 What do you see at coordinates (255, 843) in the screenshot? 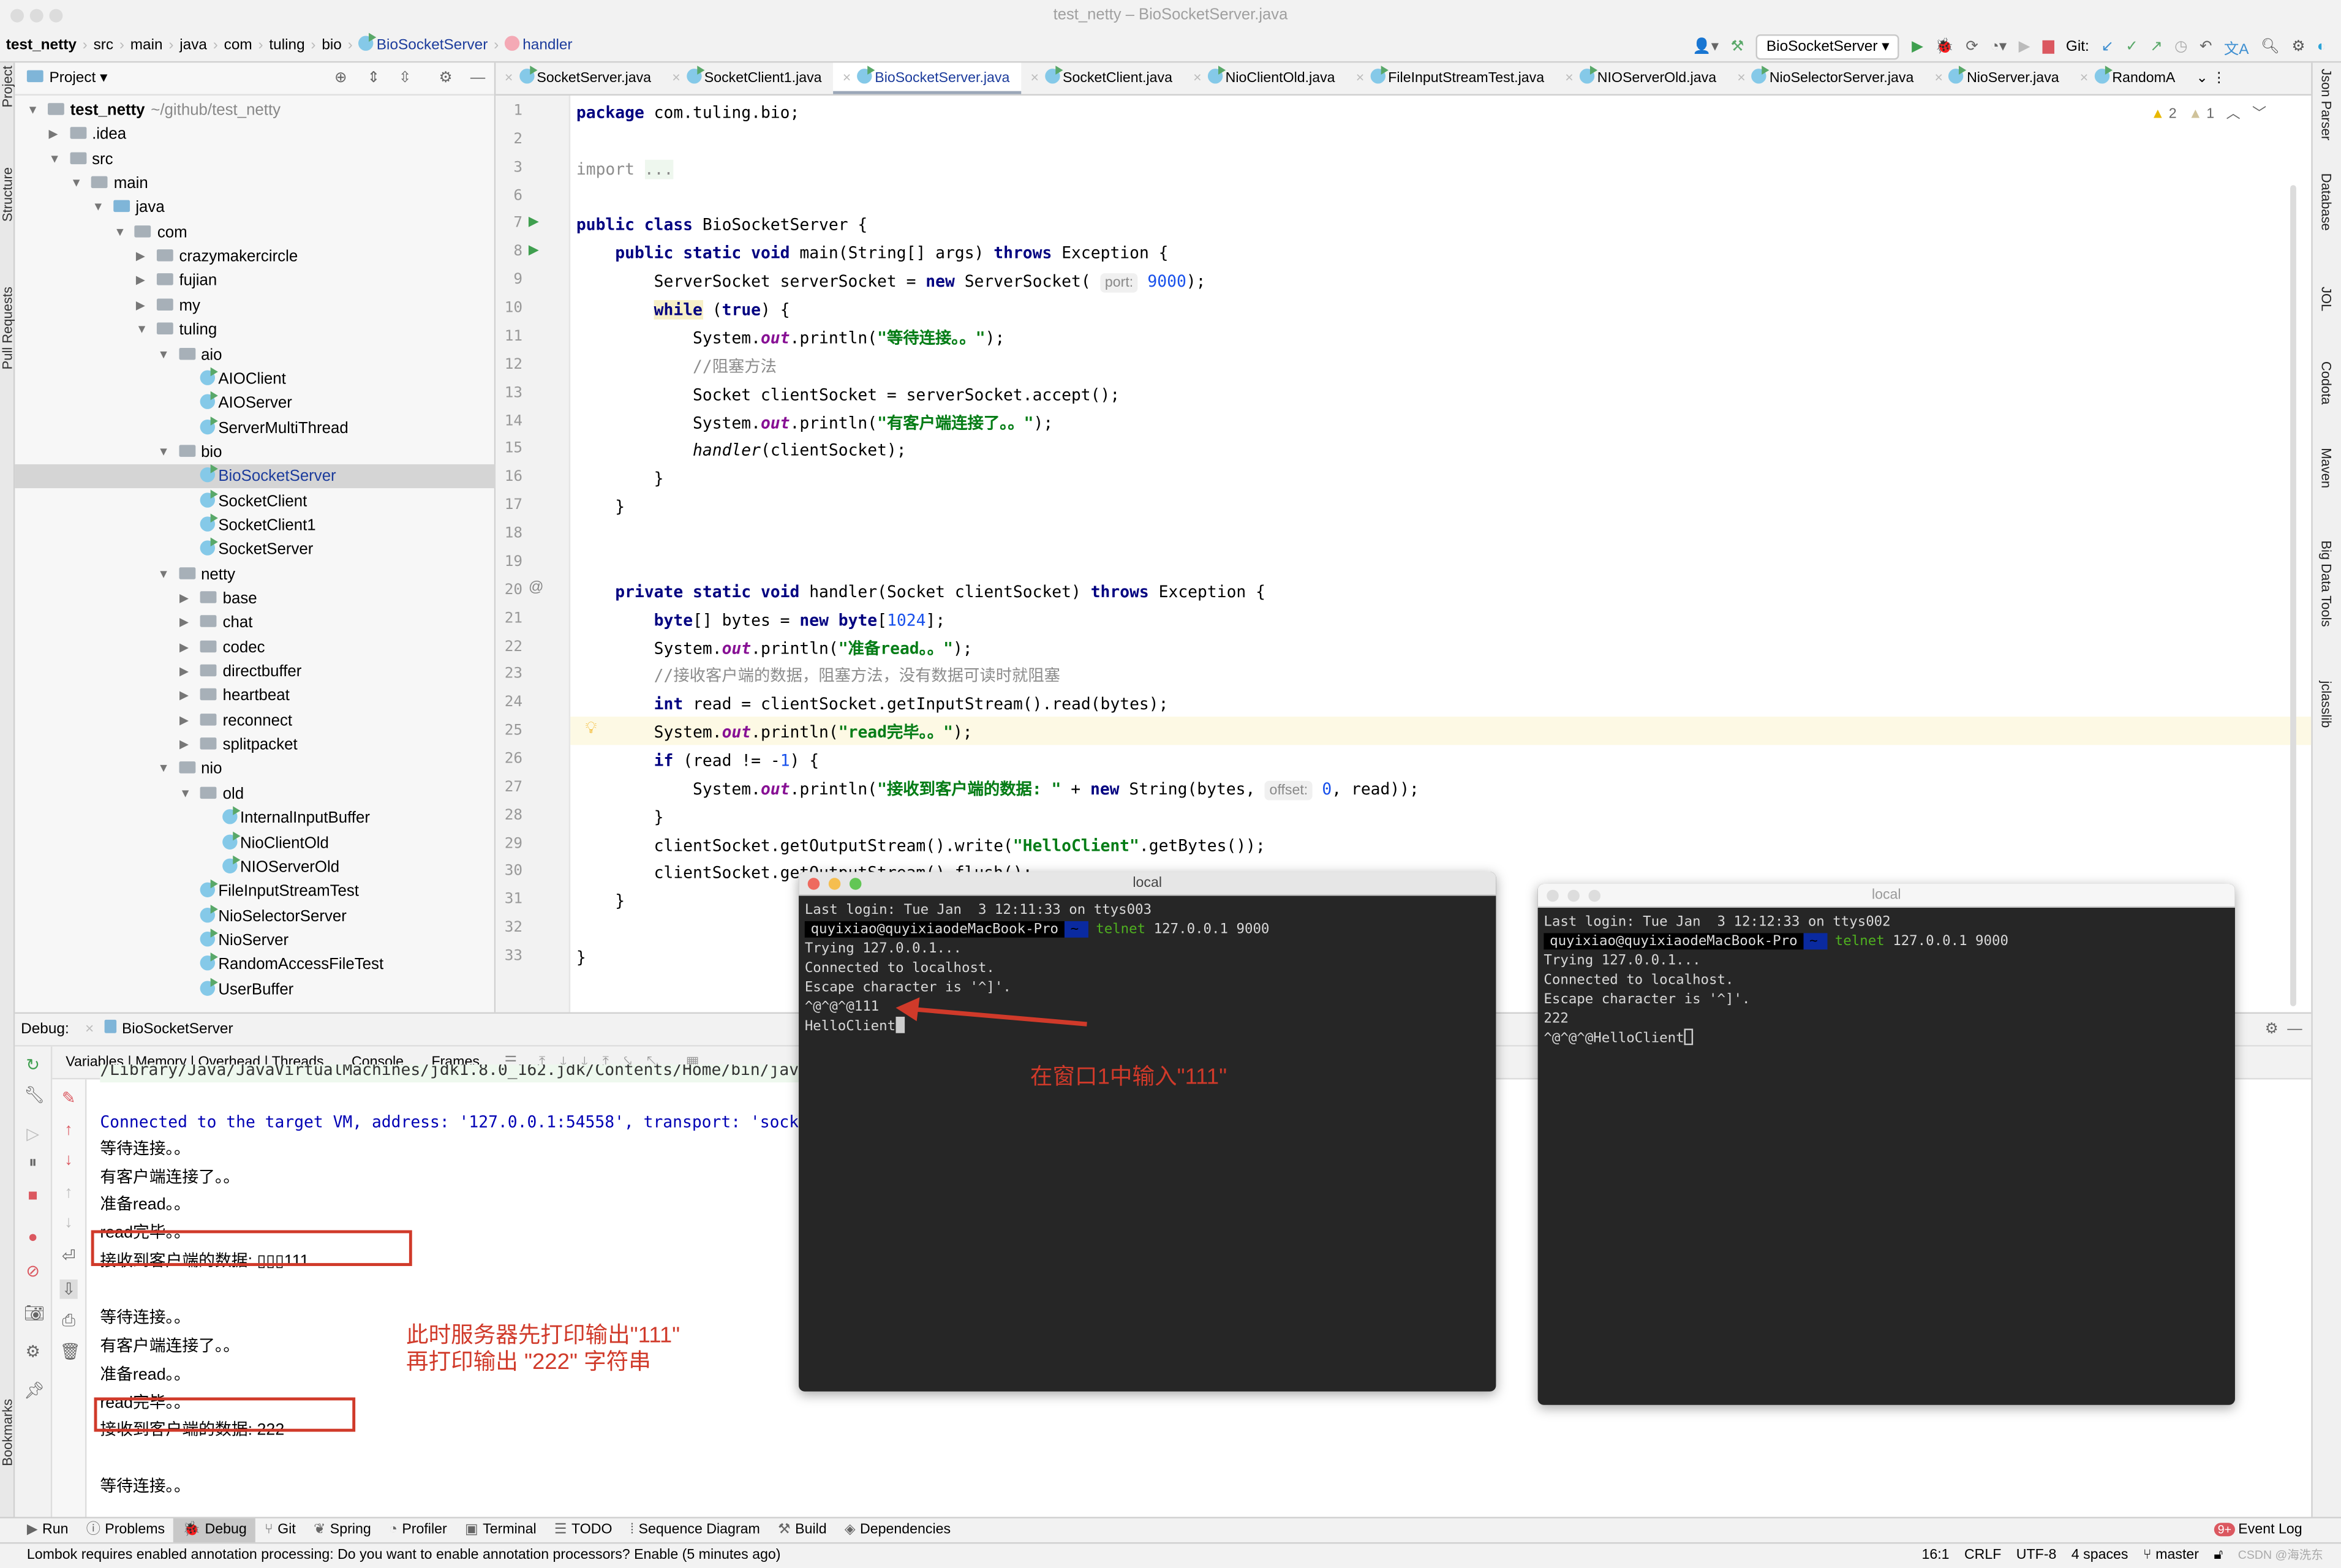
I see `tree-item: NioClientOld` at bounding box center [255, 843].